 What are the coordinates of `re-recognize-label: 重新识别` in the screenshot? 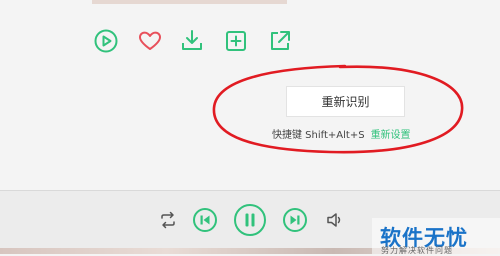 It's located at (345, 102).